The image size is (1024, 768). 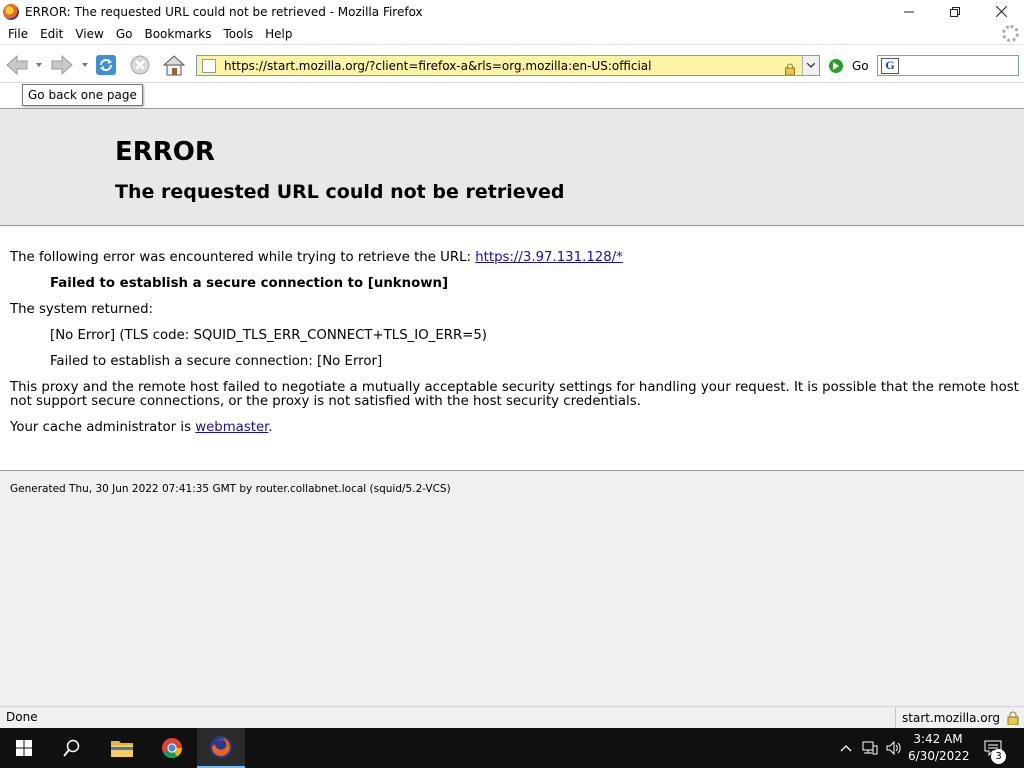 I want to click on status-host: start.mozilla.org, so click(x=951, y=717).